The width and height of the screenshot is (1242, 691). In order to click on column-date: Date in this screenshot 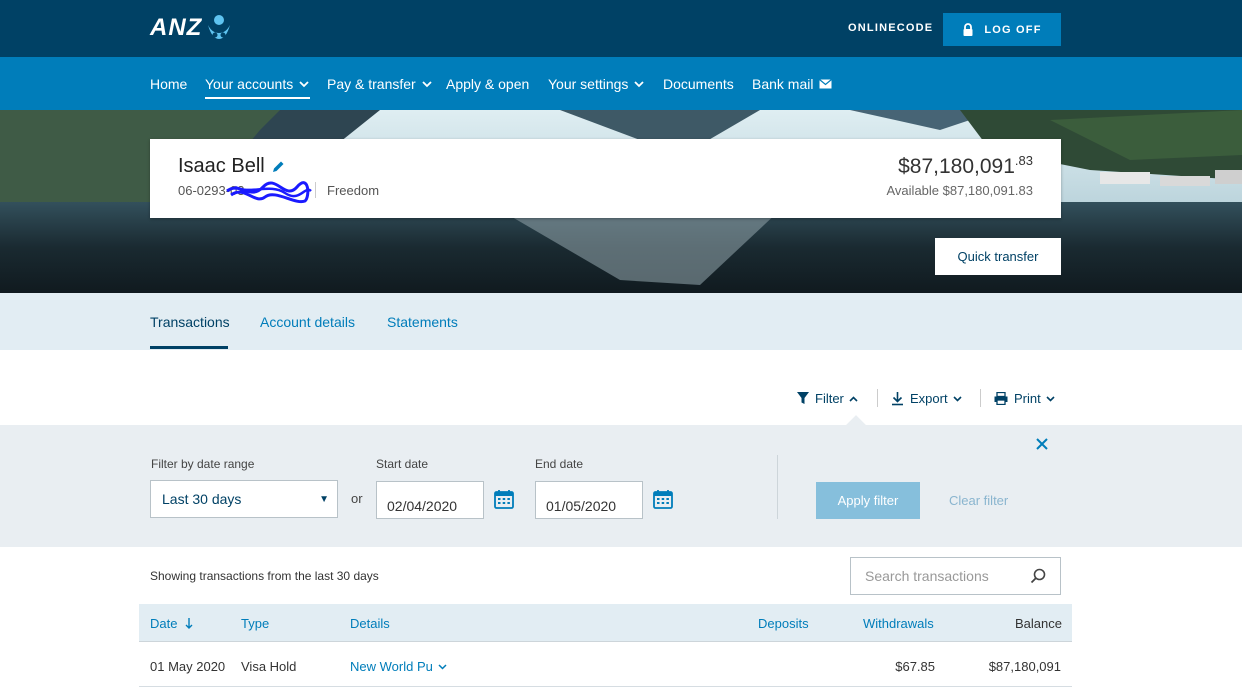, I will do `click(171, 623)`.